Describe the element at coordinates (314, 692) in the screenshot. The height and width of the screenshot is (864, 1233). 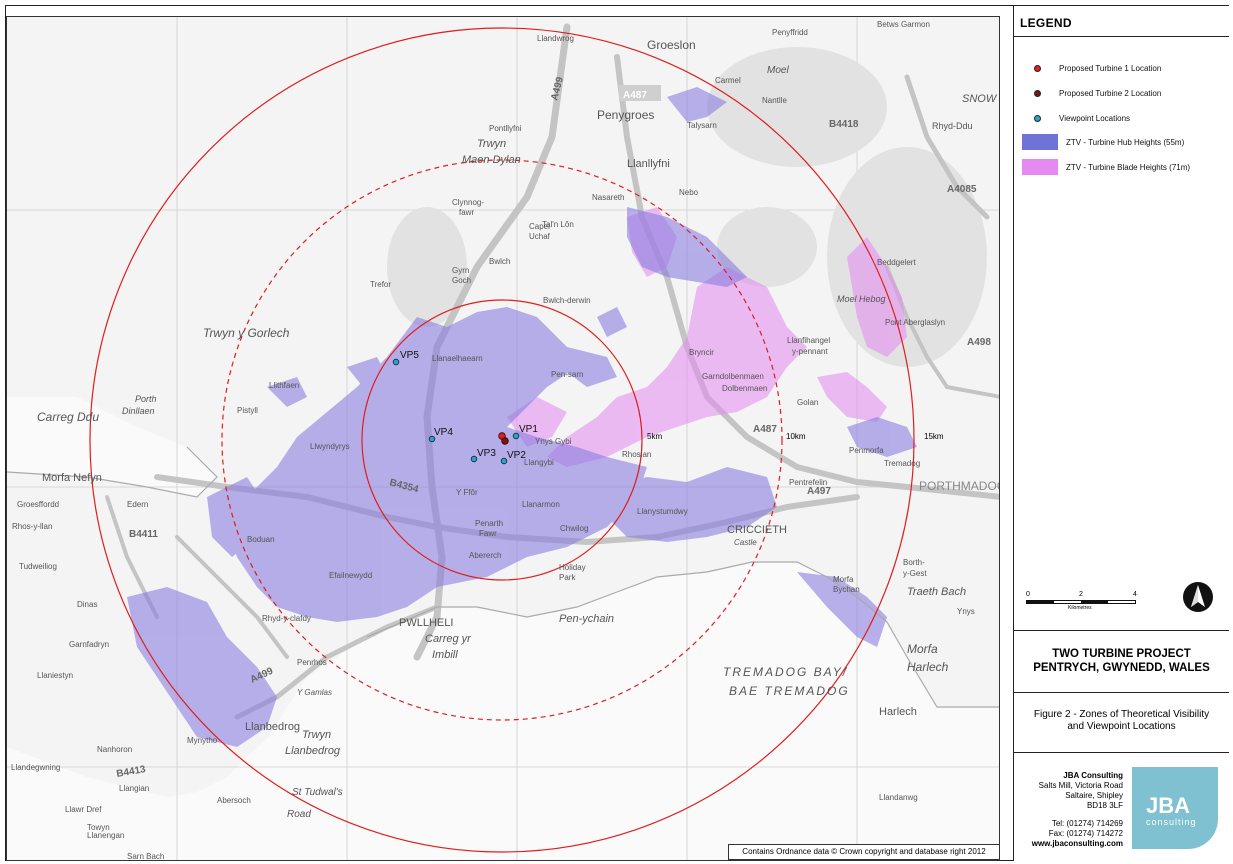
I see `place-y-gamlas: Y Gamlas` at that location.